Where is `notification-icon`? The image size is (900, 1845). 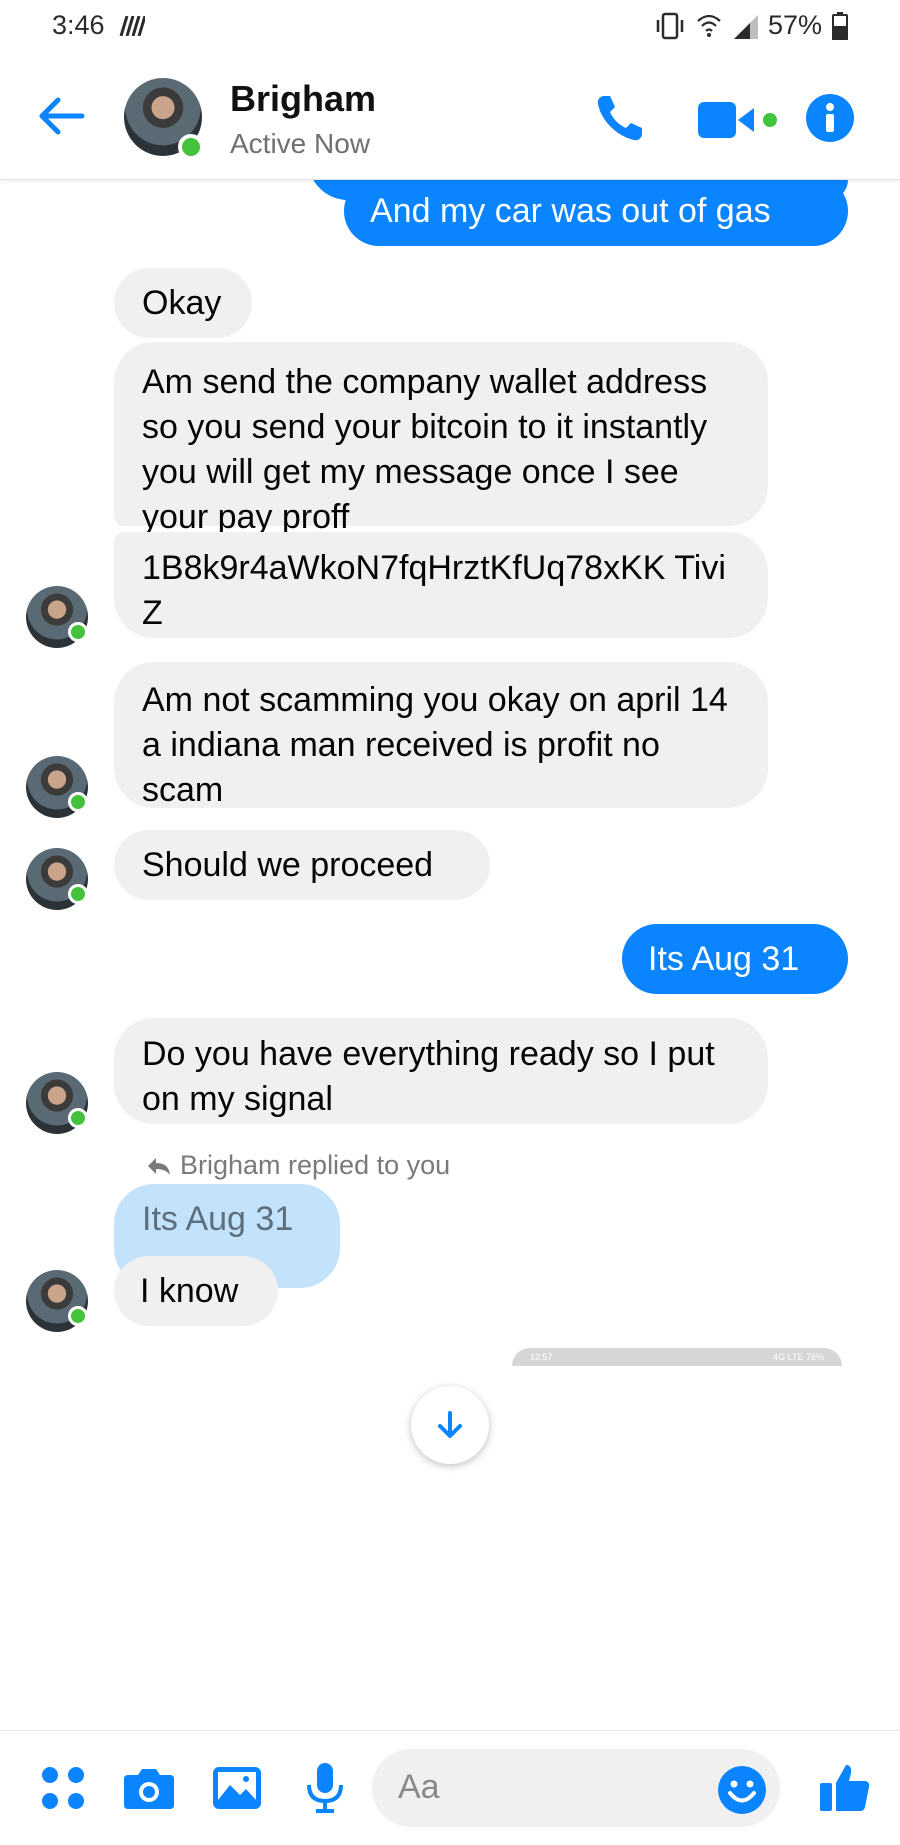 notification-icon is located at coordinates (132, 26).